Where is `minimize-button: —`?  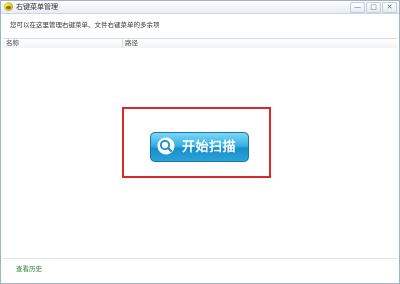
minimize-button: — is located at coordinates (357, 7).